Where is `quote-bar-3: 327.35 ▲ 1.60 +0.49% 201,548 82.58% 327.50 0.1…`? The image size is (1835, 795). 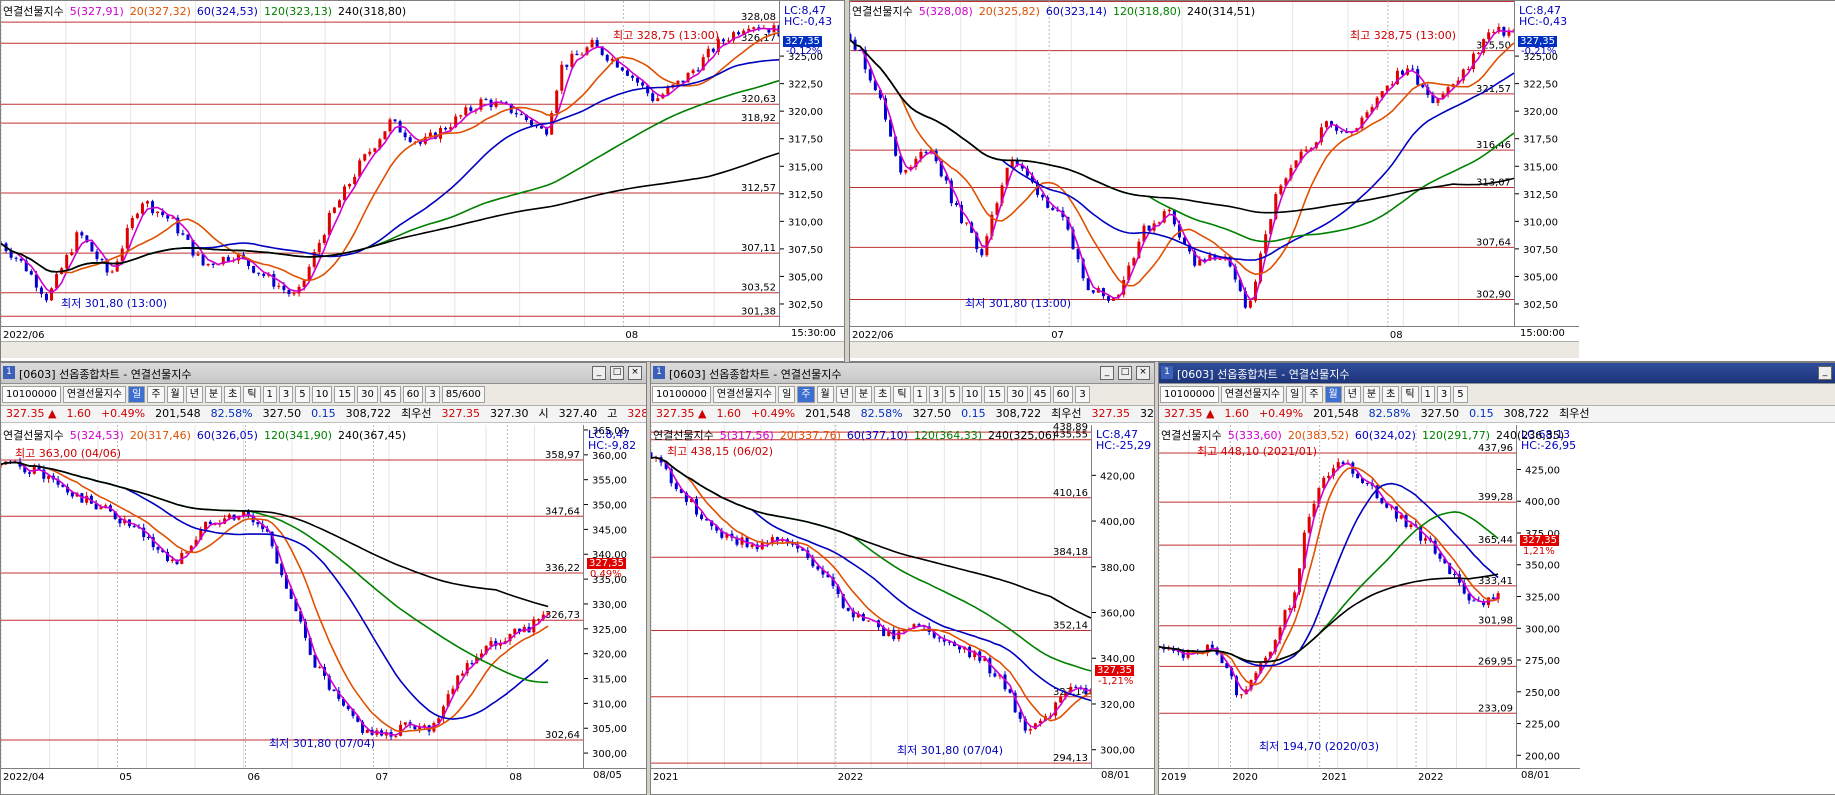 quote-bar-3: 327.35 ▲ 1.60 +0.49% 201,548 82.58% 327.50 0.1… is located at coordinates (323, 414).